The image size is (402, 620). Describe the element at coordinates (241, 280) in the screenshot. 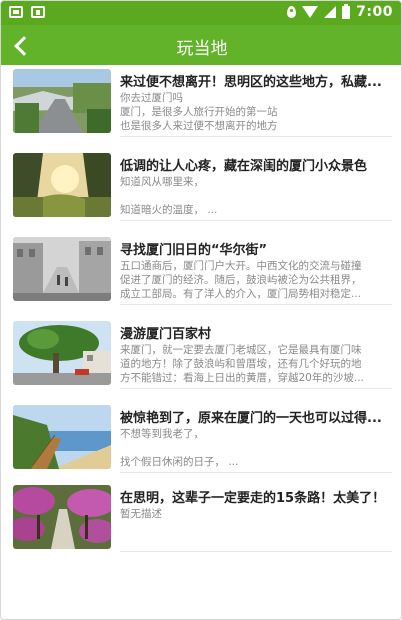

I see `article-desc-line: 促进了厦门的经济。随后，鼓浪屿被沦为公共租界，` at that location.